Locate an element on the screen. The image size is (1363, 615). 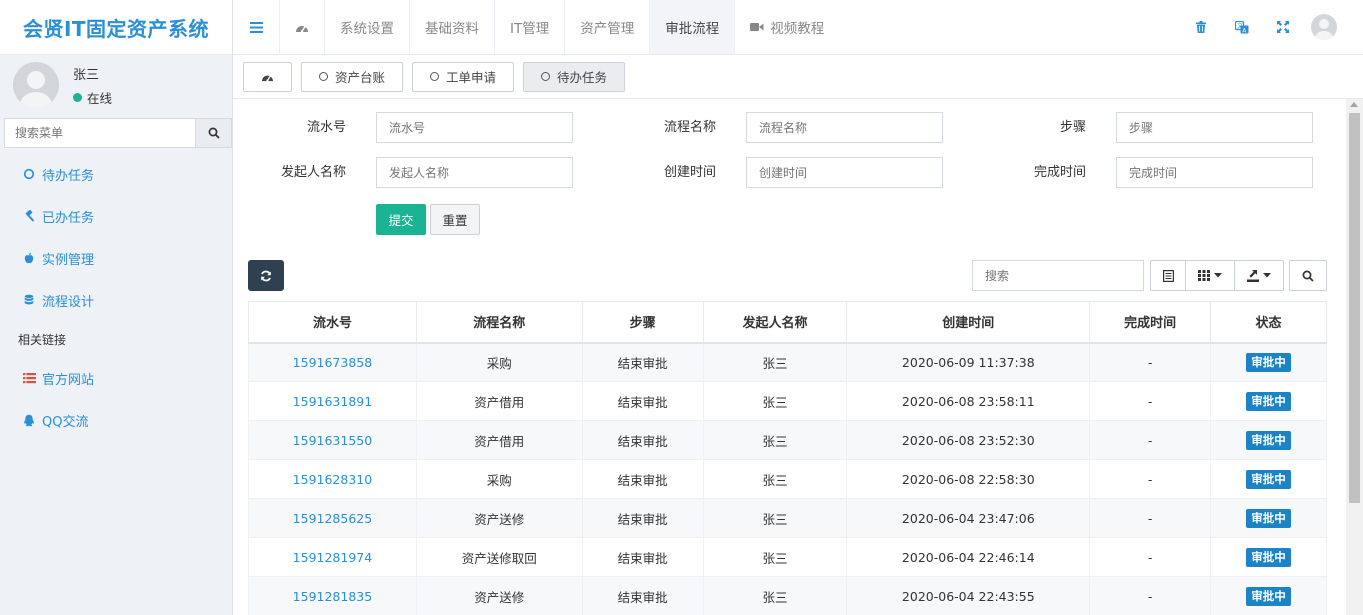
language-button: 文A is located at coordinates (1241, 27).